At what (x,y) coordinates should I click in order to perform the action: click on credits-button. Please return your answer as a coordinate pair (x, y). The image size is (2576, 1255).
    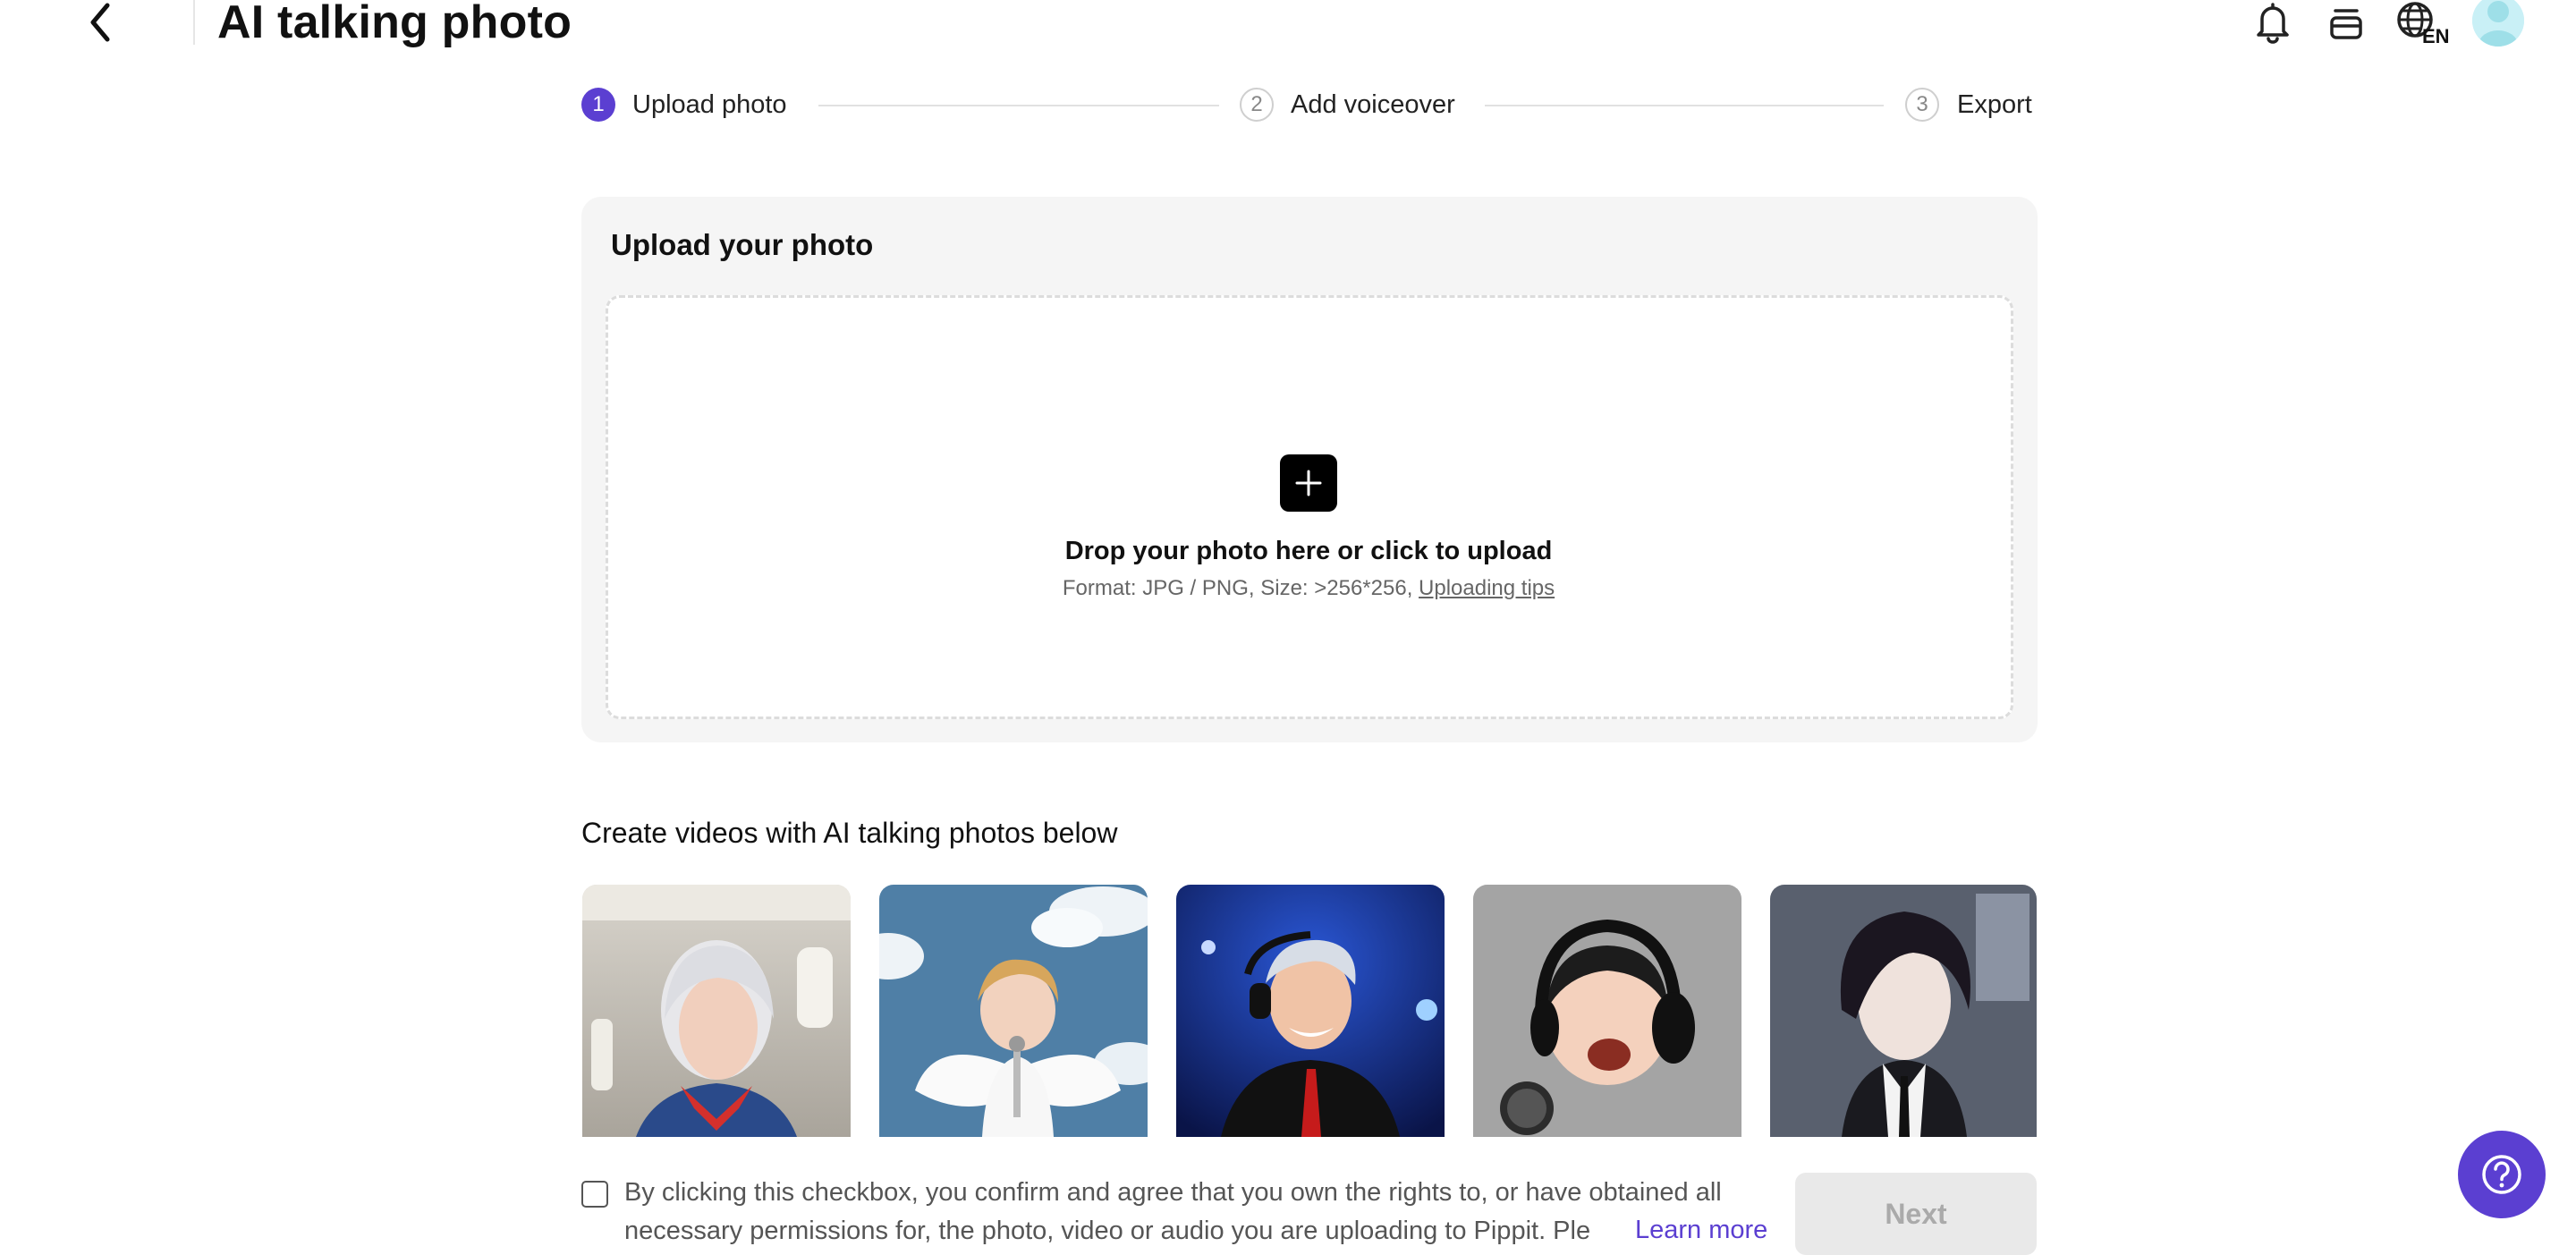
    Looking at the image, I should click on (2346, 23).